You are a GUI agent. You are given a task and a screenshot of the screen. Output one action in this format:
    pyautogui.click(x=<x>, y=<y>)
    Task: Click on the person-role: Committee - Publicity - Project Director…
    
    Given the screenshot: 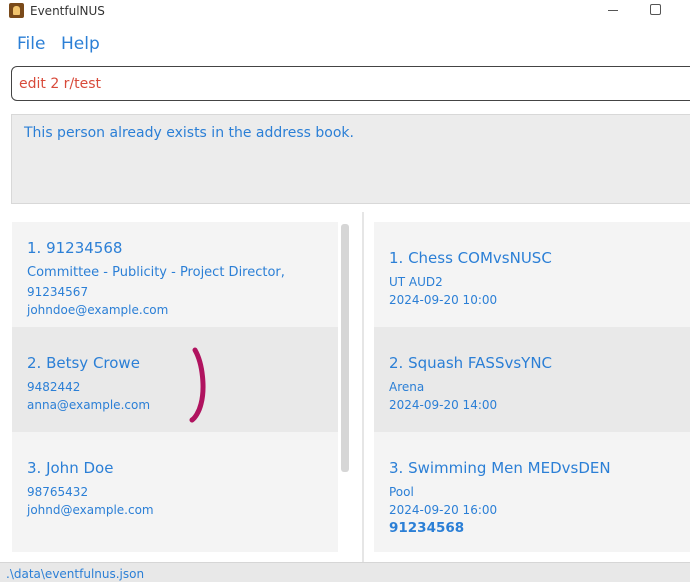 What is the action you would take?
    pyautogui.click(x=156, y=272)
    